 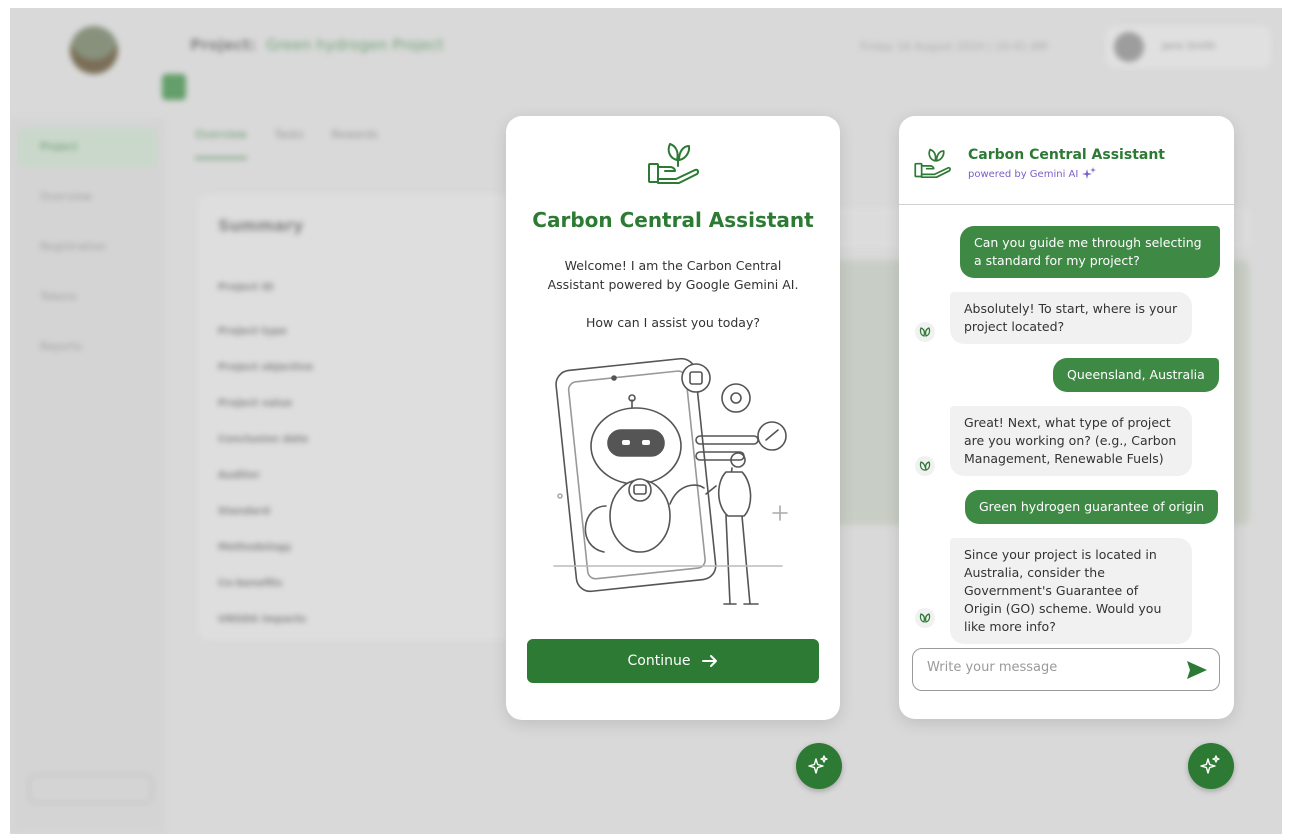 I want to click on new-project-button, so click(x=90, y=789).